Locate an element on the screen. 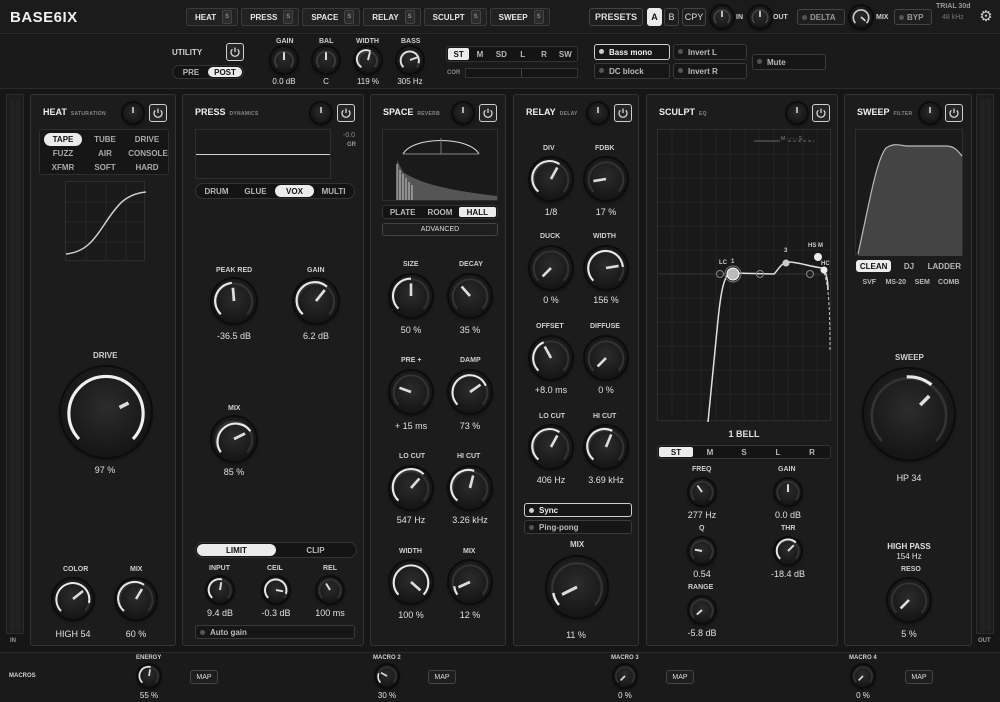 This screenshot has height=702, width=1000. duck-knob is located at coordinates (551, 268).